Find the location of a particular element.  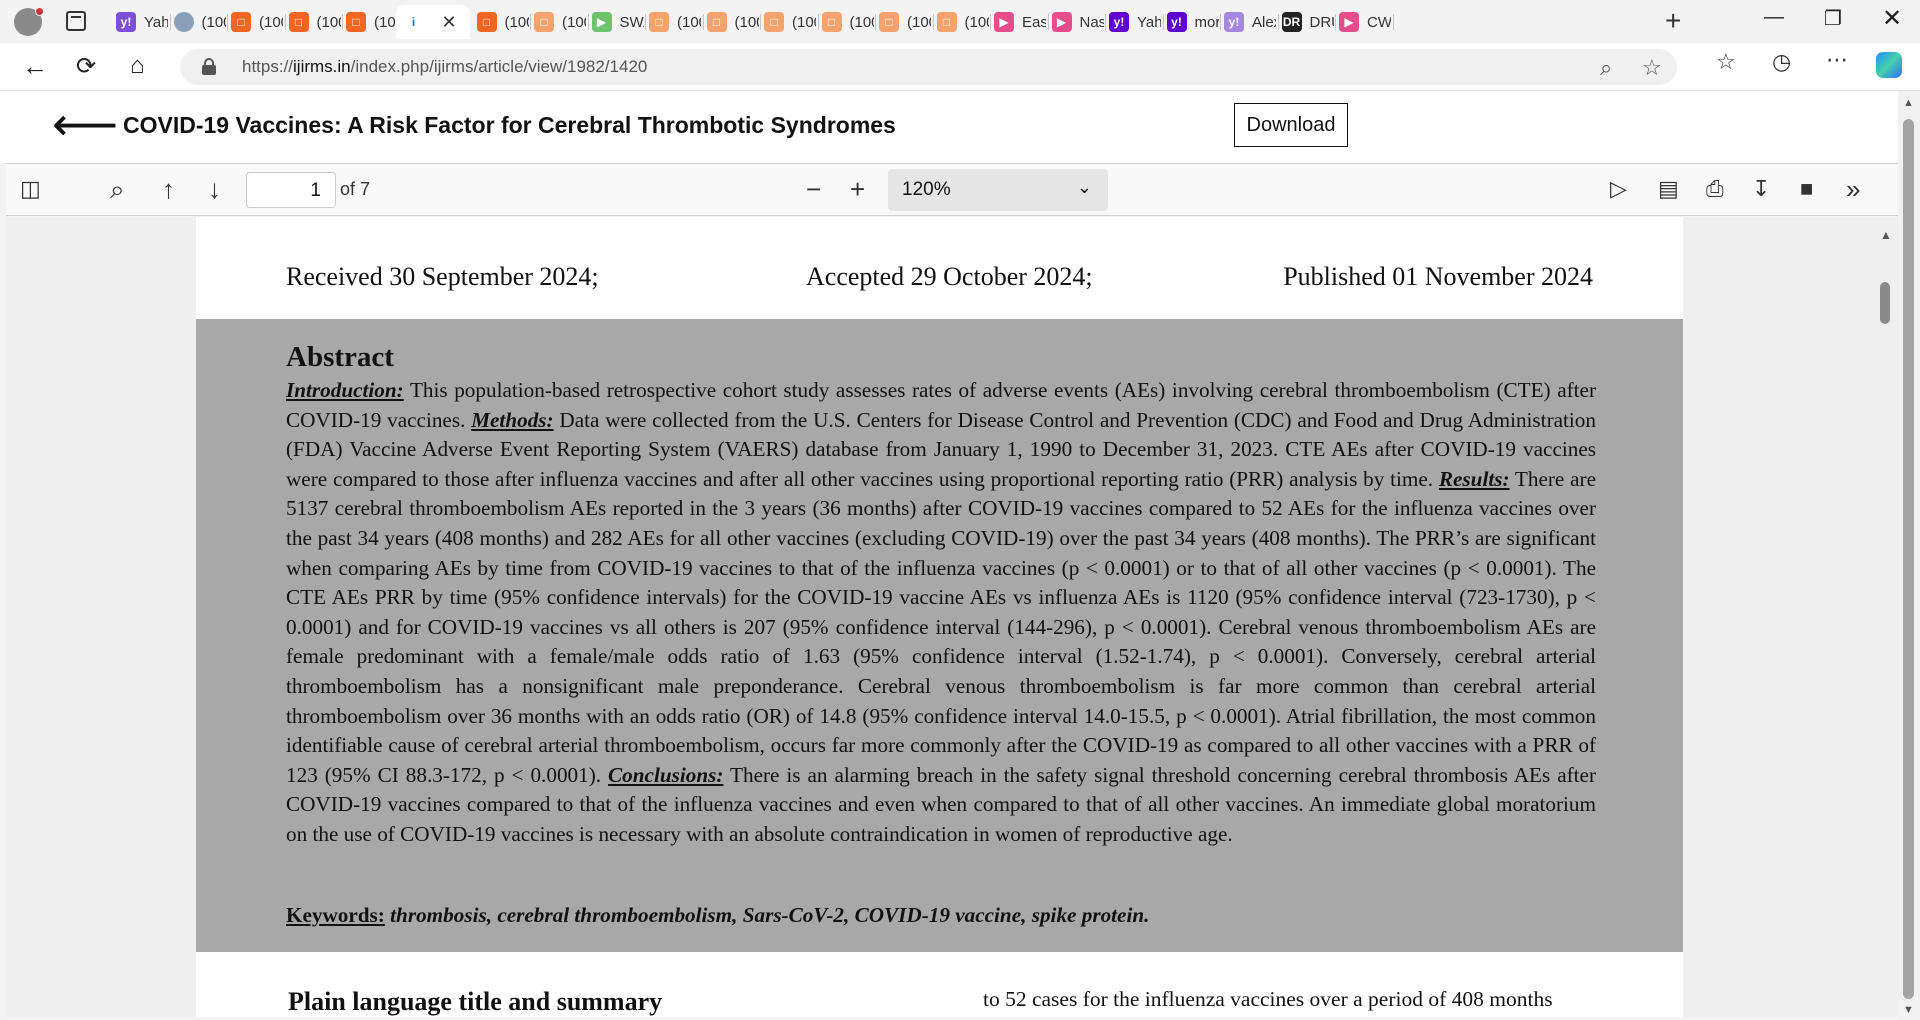

tools-menu-icon: » is located at coordinates (1853, 189).